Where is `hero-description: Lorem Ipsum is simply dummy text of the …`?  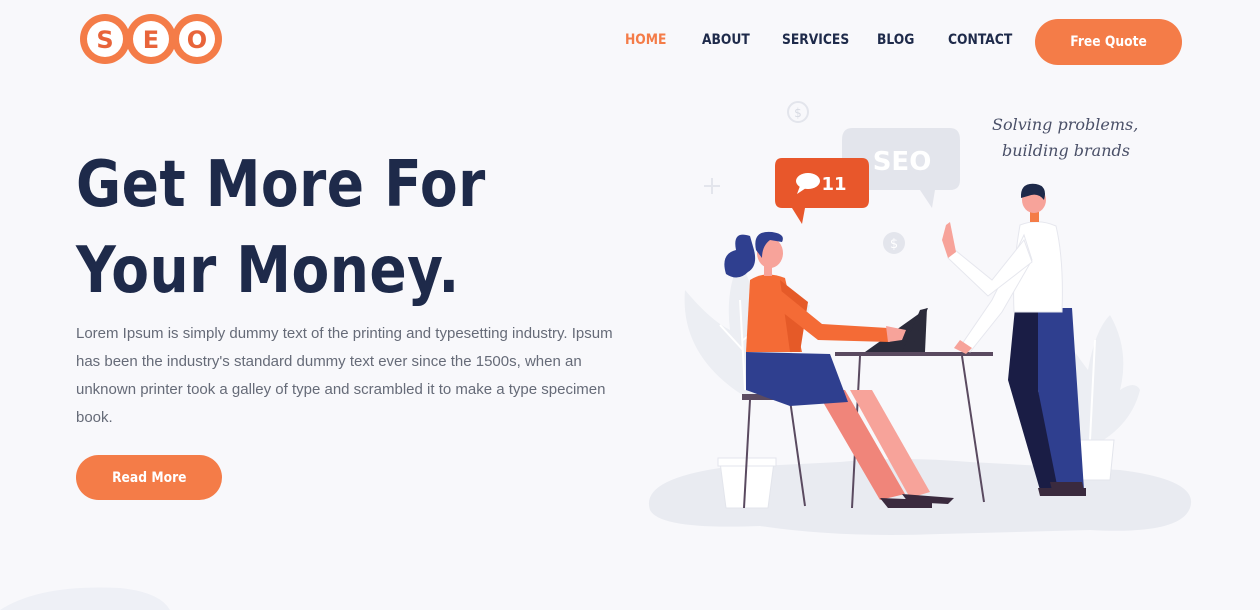 hero-description: Lorem Ipsum is simply dummy text of the … is located at coordinates (344, 375).